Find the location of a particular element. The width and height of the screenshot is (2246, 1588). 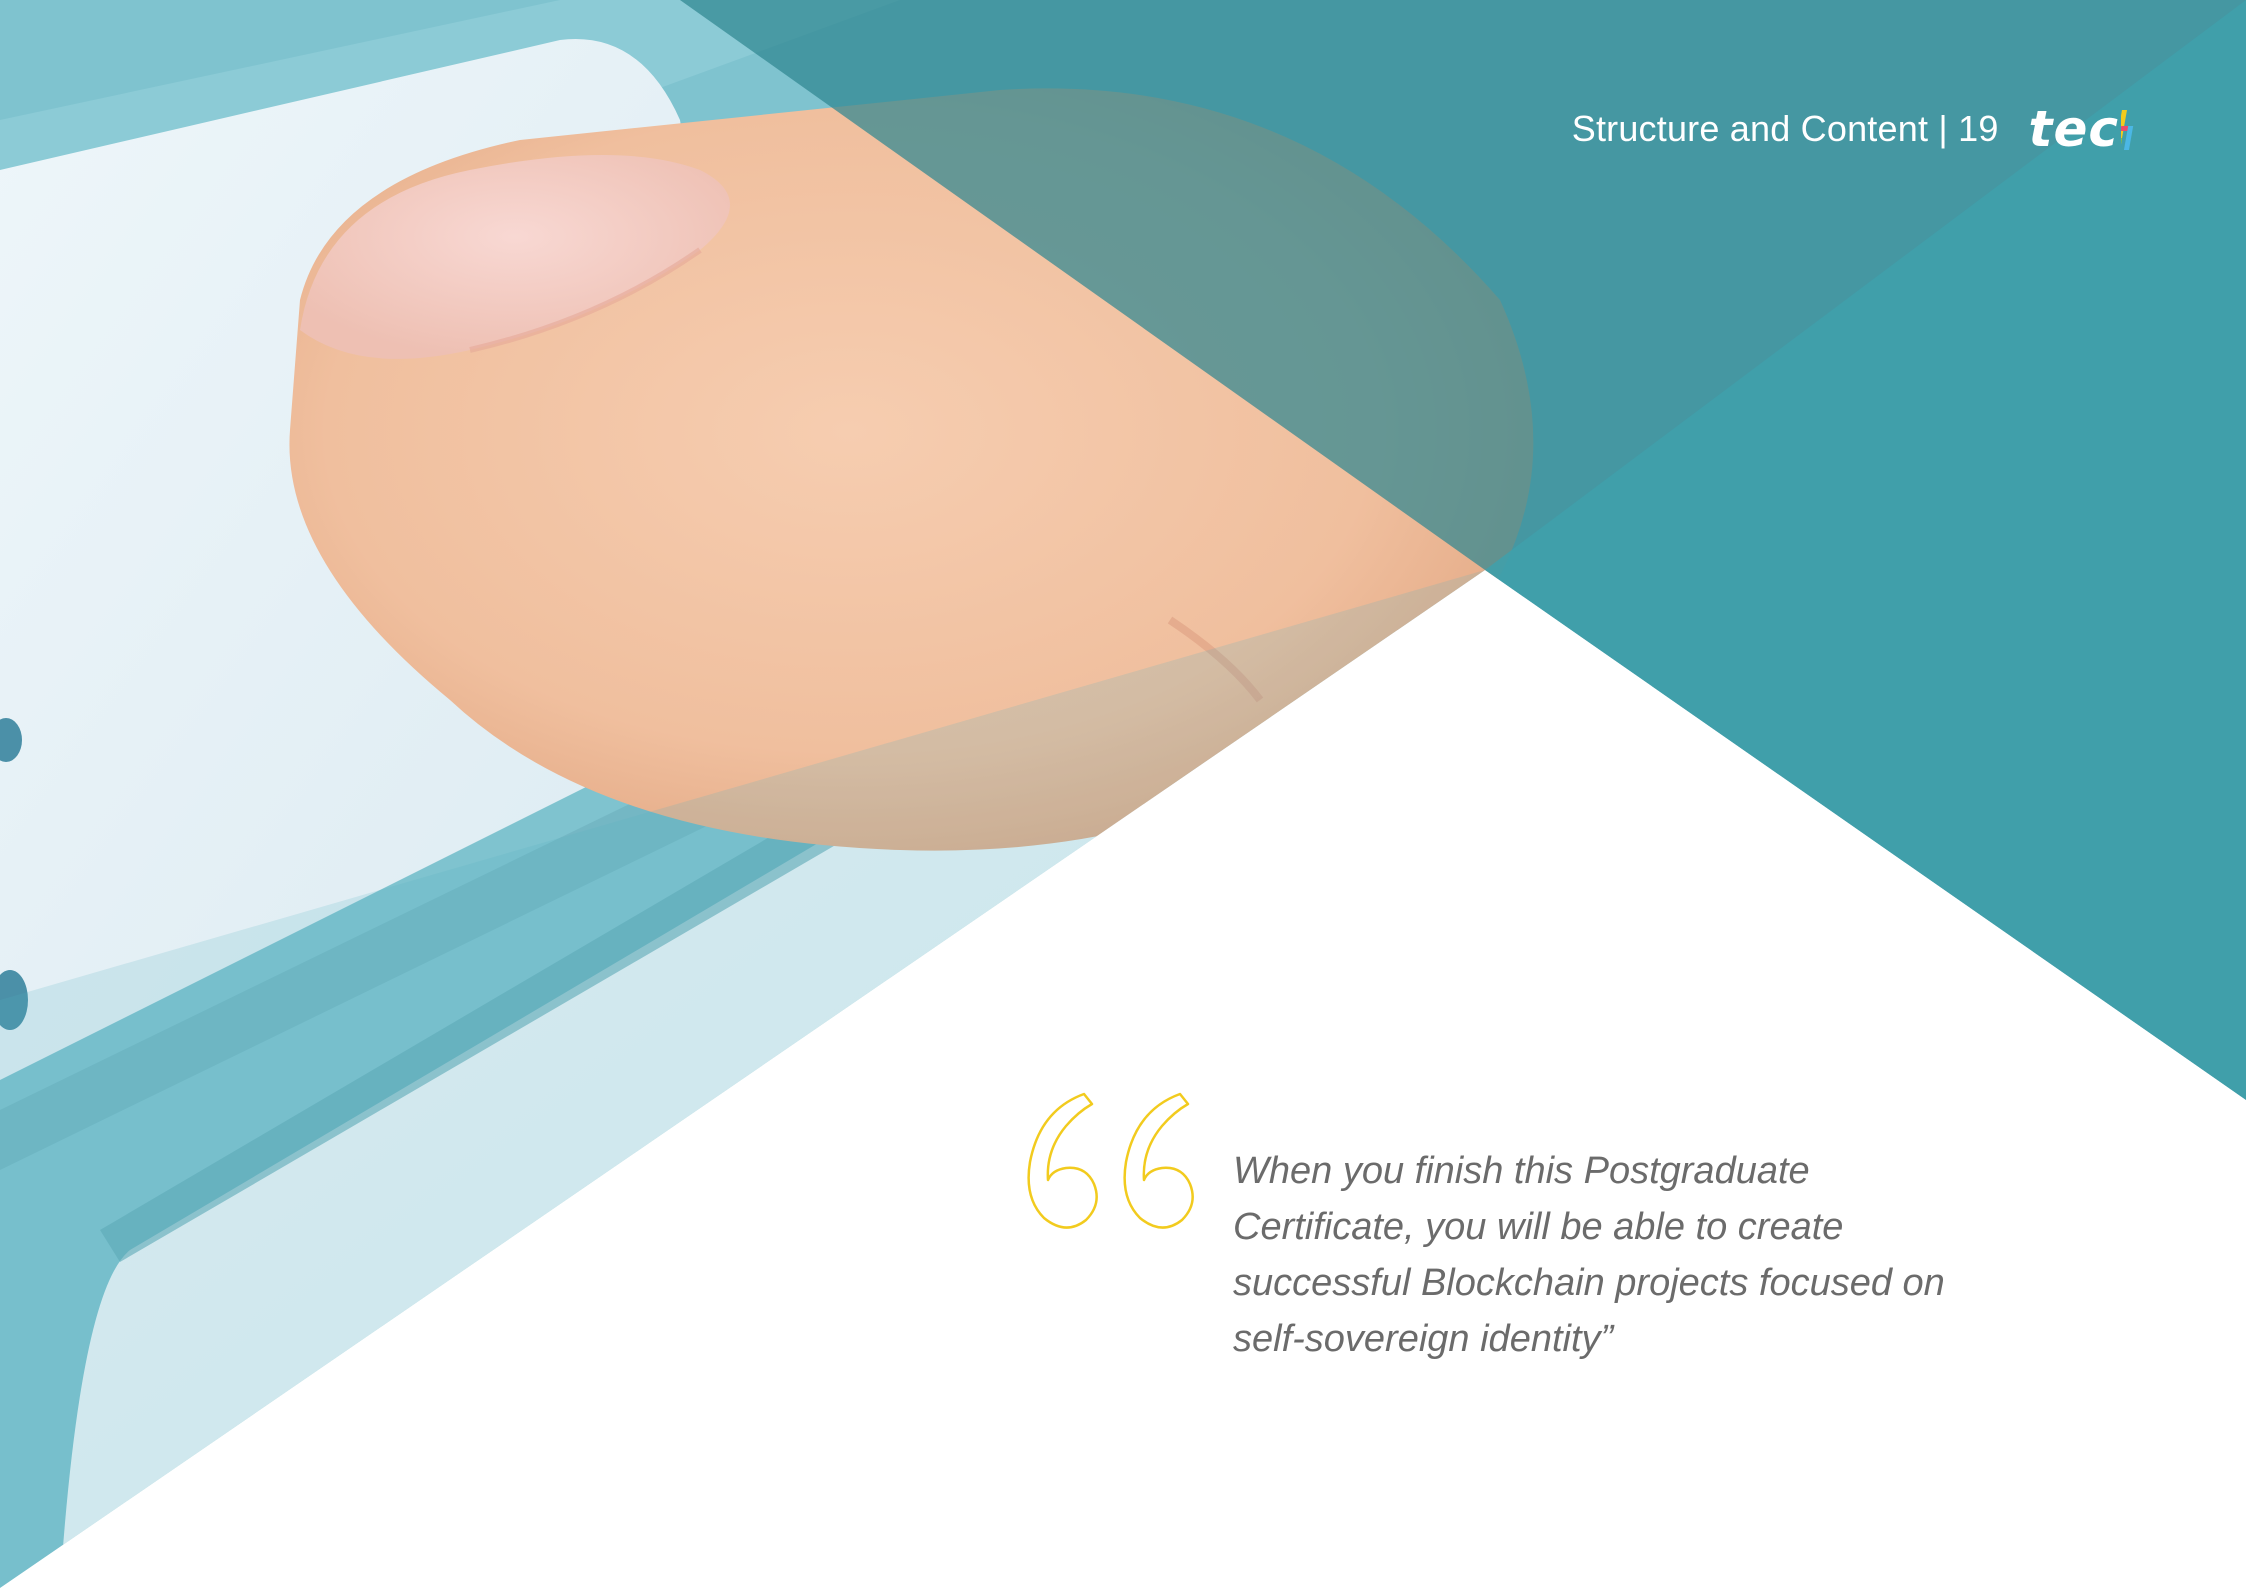

page-header: Structure and Content | 19 tec is located at coordinates (1855, 129).